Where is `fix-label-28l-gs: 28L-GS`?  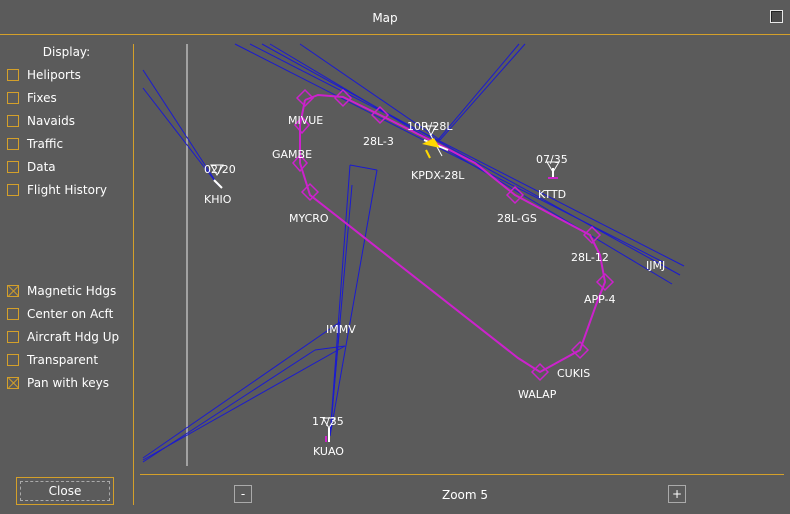 fix-label-28l-gs: 28L-GS is located at coordinates (517, 218).